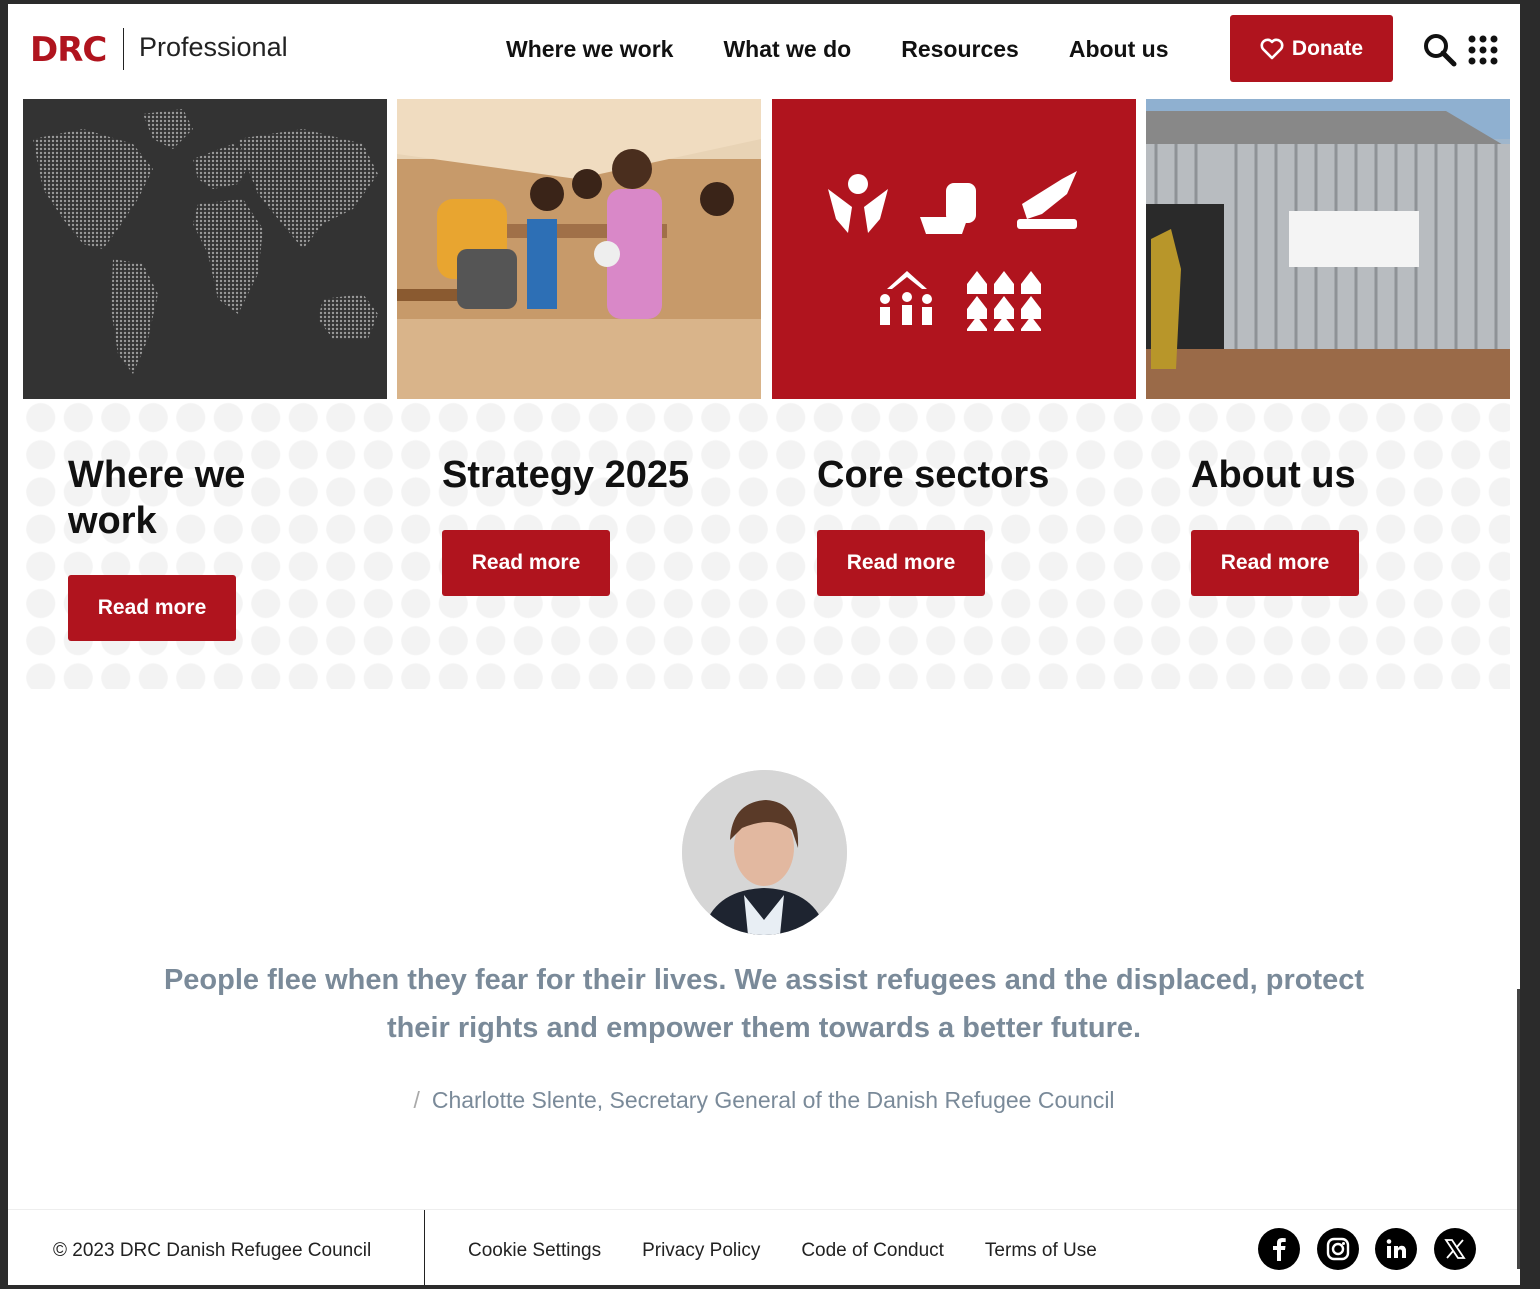 The height and width of the screenshot is (1289, 1540). I want to click on read-more-strategy-button: Read more, so click(526, 563).